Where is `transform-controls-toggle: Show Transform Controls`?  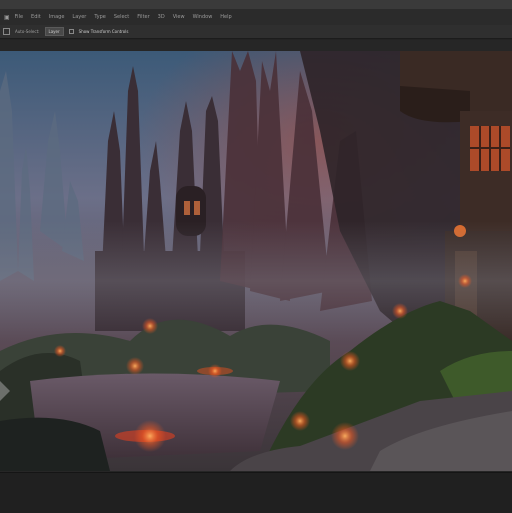 transform-controls-toggle: Show Transform Controls is located at coordinates (104, 31).